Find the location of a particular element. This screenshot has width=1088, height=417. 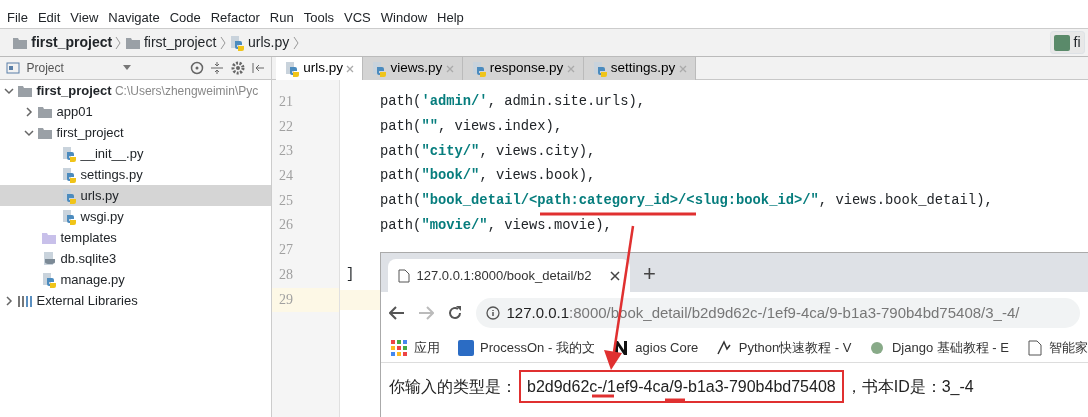

code-line: path("city/", views.city), is located at coordinates (487, 151).